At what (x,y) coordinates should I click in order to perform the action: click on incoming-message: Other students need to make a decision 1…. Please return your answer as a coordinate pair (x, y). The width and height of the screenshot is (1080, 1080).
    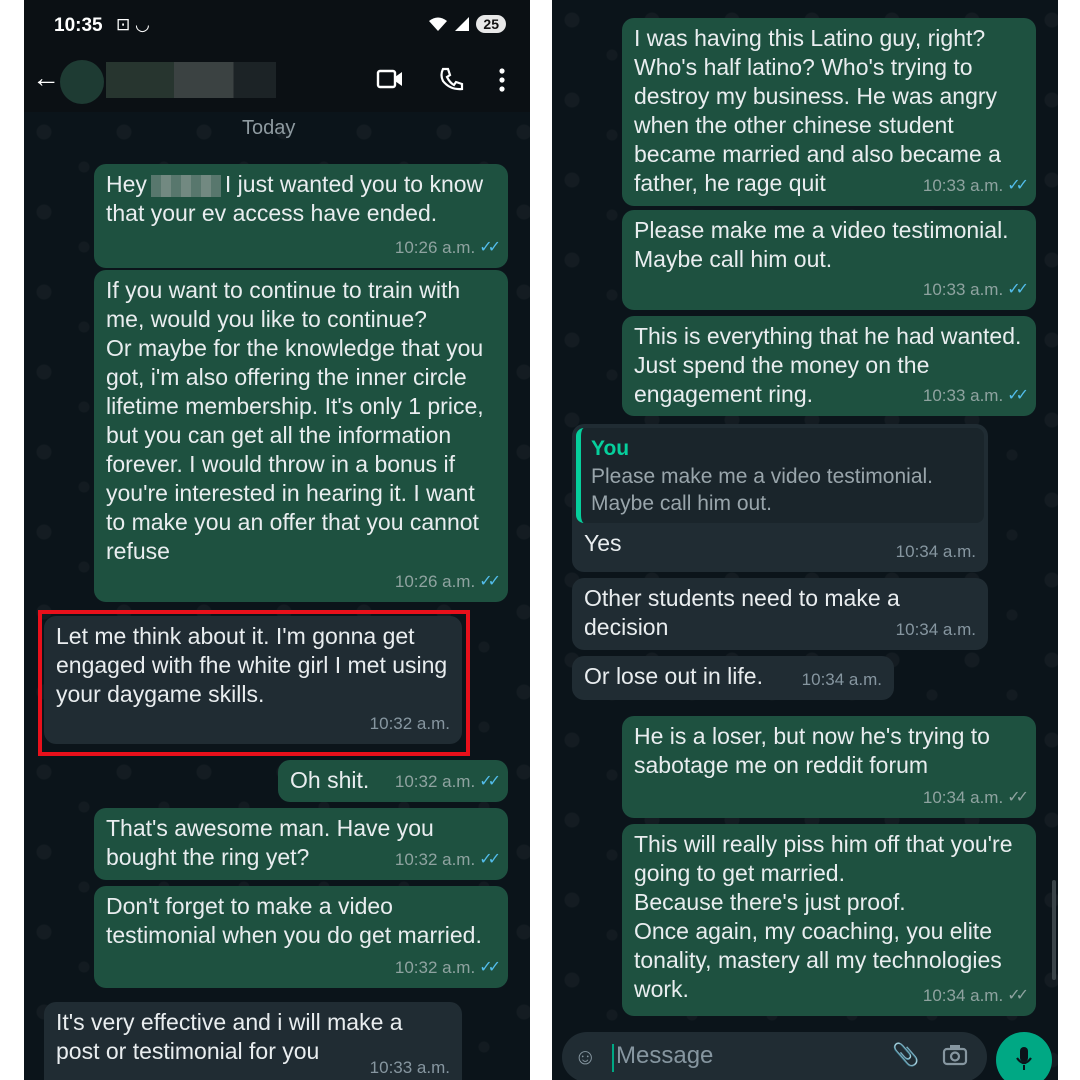
    Looking at the image, I should click on (780, 614).